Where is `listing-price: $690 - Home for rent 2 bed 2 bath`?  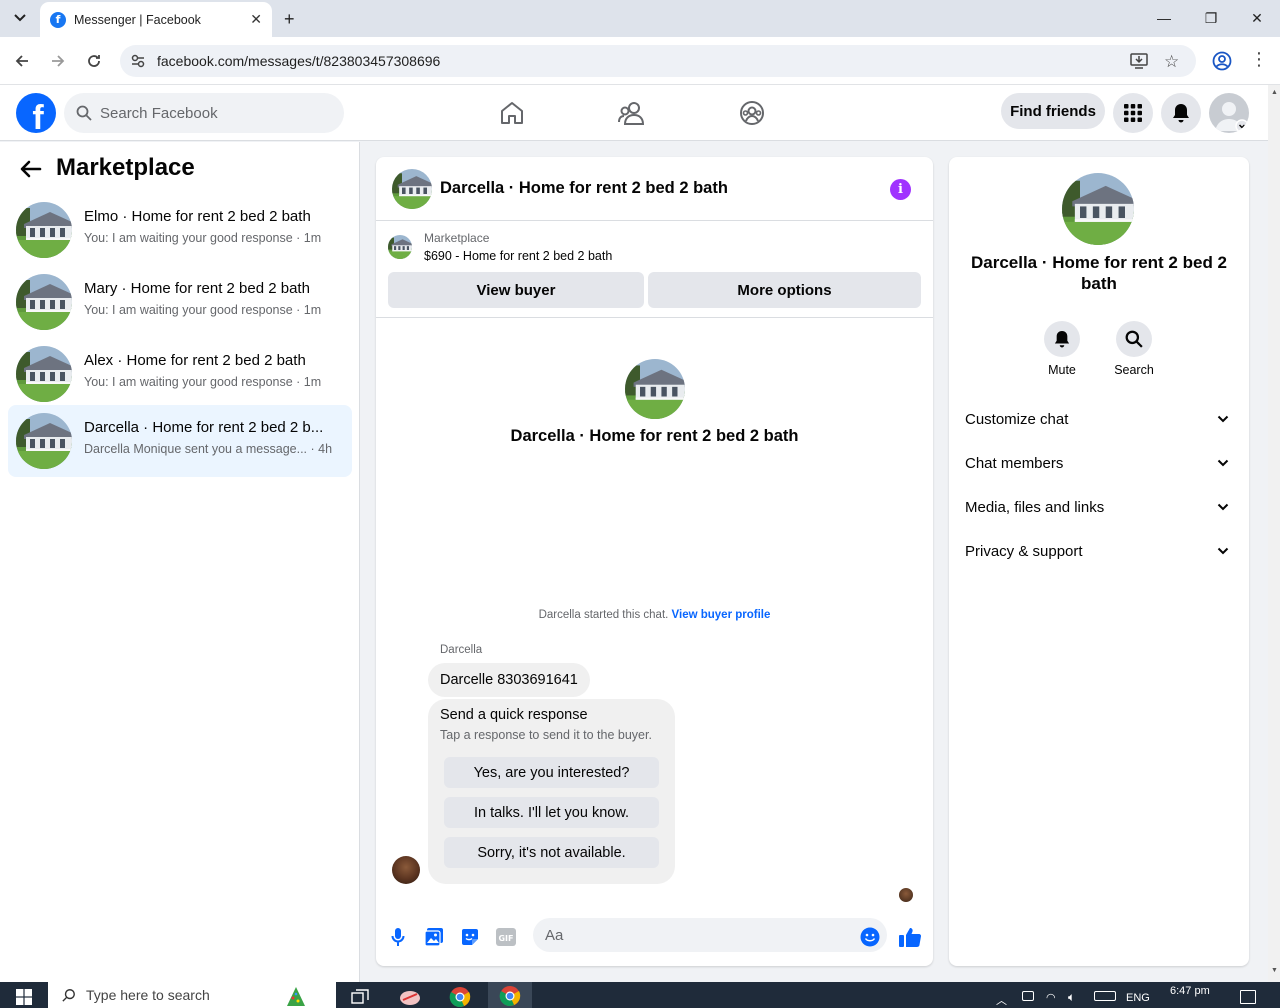 listing-price: $690 - Home for rent 2 bed 2 bath is located at coordinates (518, 256).